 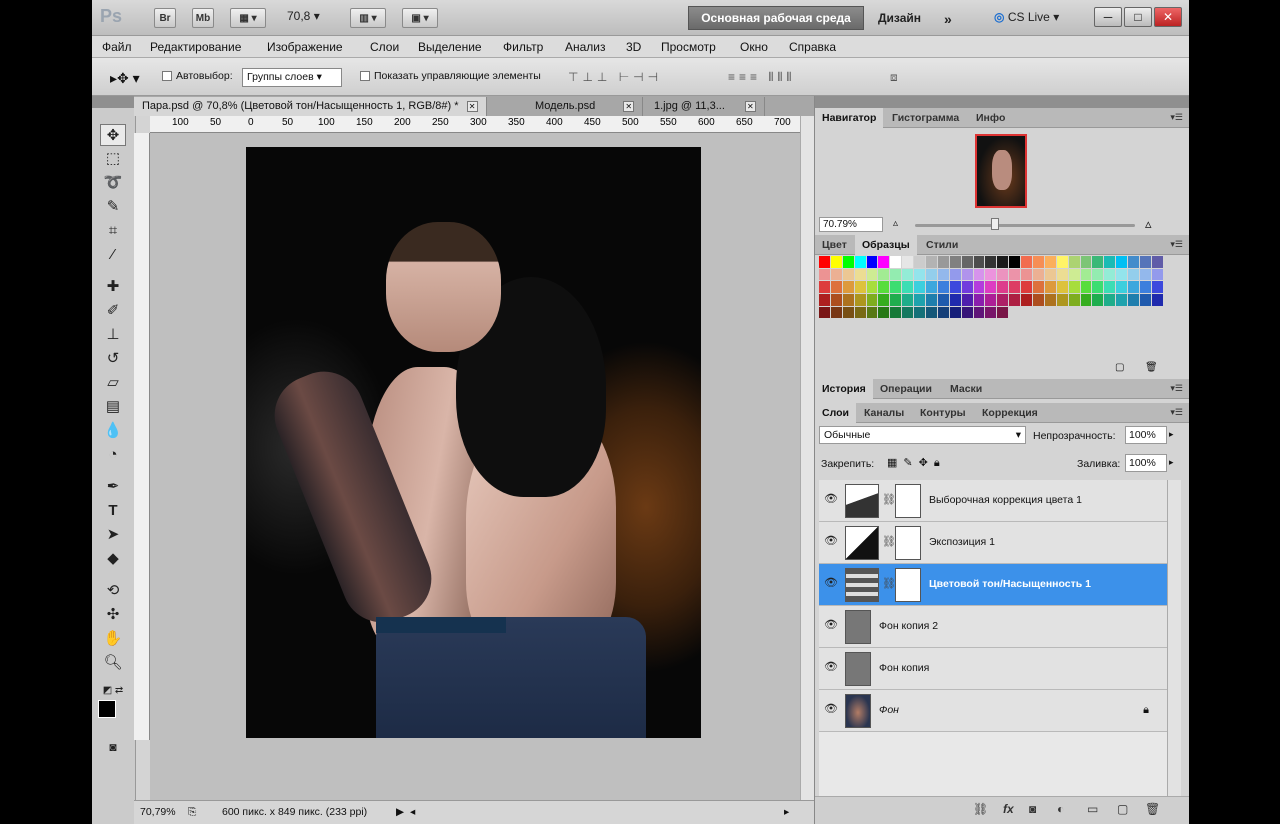 I want to click on layer-mask-thumbnail, so click(x=908, y=585).